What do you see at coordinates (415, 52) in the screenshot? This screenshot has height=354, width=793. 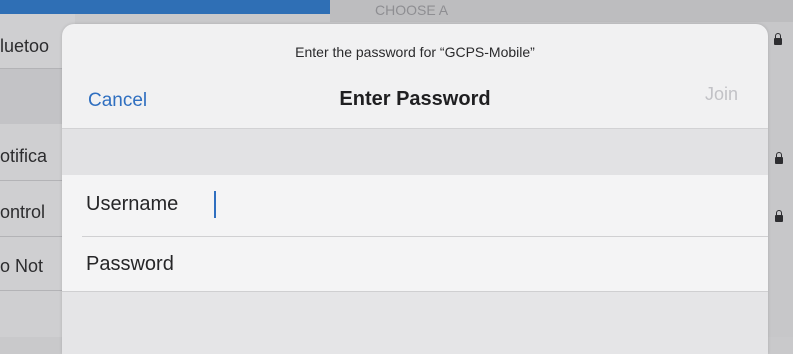 I see `dialog-prompt: Enter the password for “GCPS-Mobile”` at bounding box center [415, 52].